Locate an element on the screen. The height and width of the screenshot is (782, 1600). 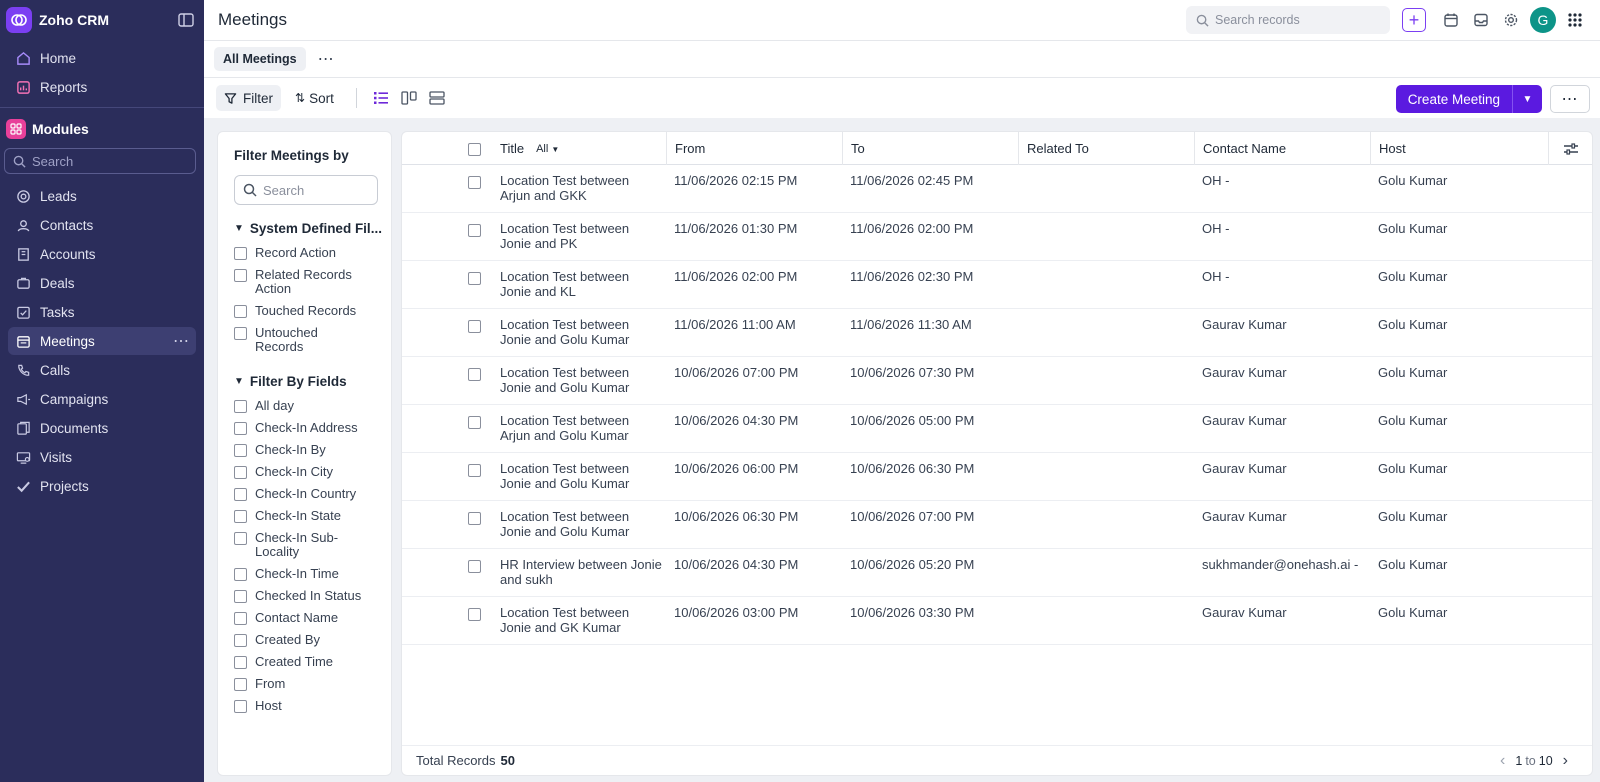
more-actions-button: ⋯ is located at coordinates (1570, 99).